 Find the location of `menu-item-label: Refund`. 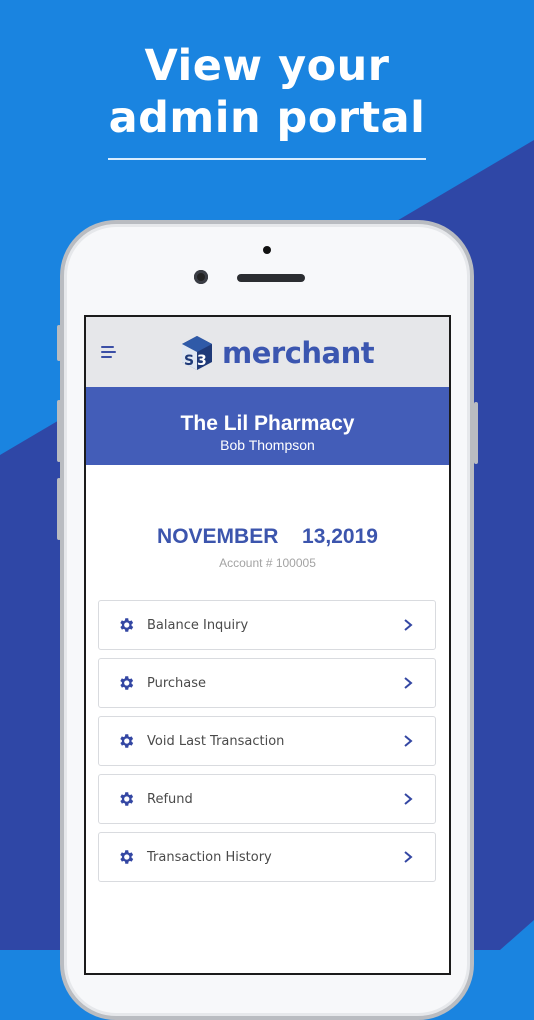

menu-item-label: Refund is located at coordinates (170, 799).